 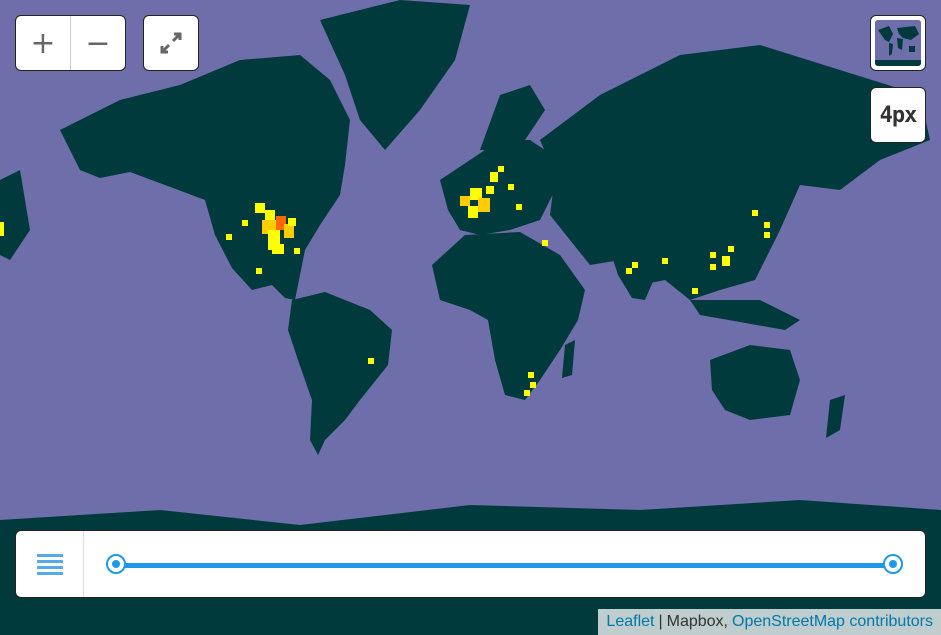 I want to click on pixel-size-label: 4px, so click(x=898, y=115).